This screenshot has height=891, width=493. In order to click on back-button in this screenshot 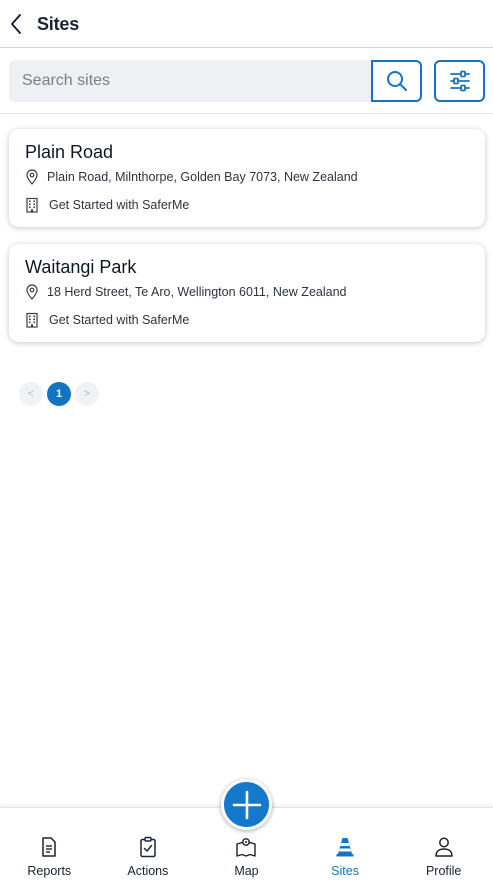, I will do `click(16, 24)`.